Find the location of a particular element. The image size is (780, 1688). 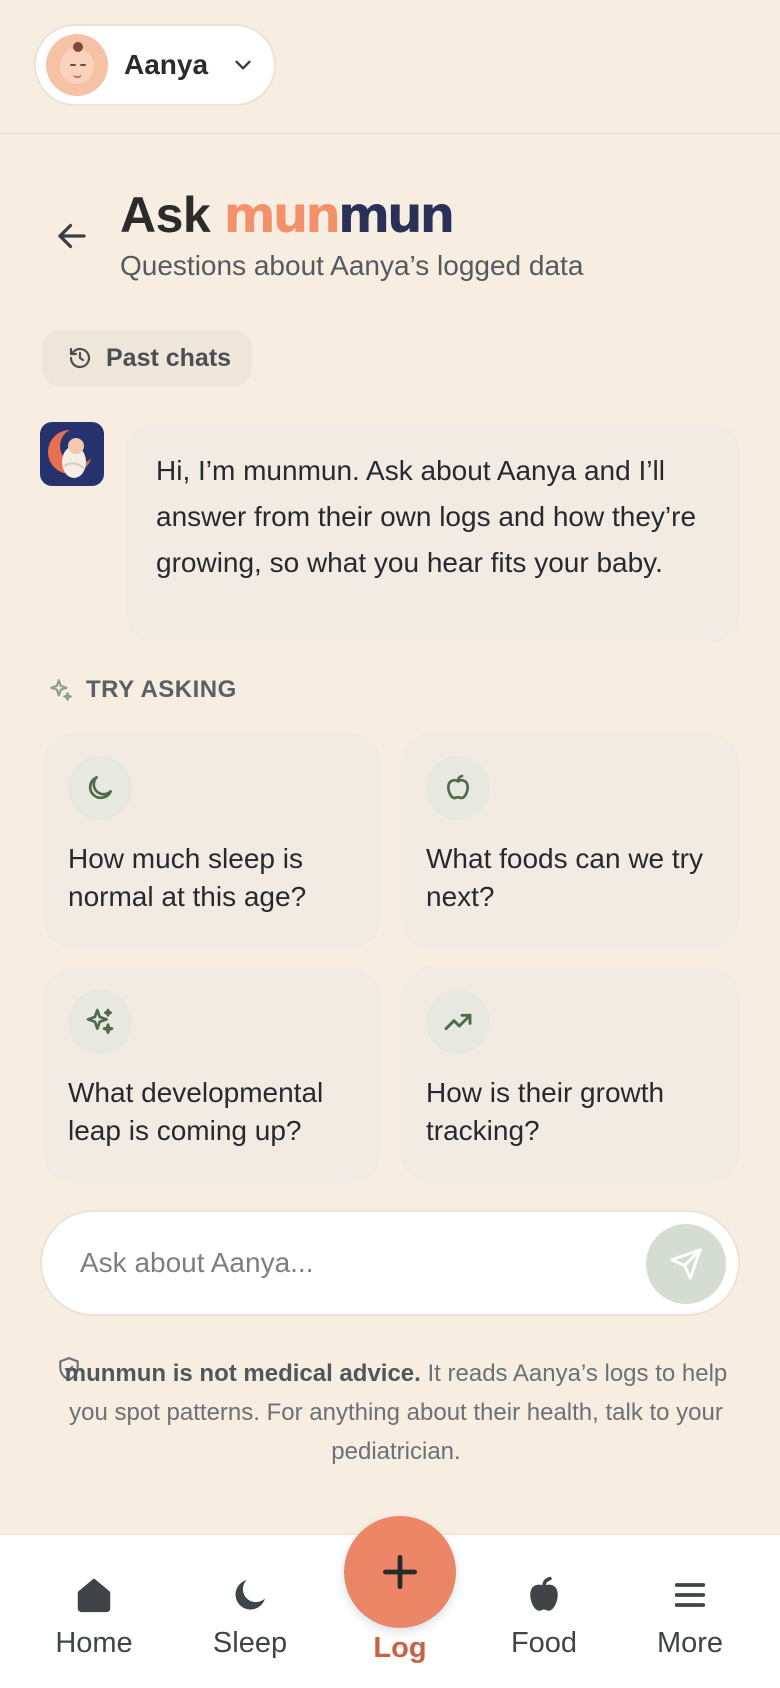

send-button is located at coordinates (686, 1264).